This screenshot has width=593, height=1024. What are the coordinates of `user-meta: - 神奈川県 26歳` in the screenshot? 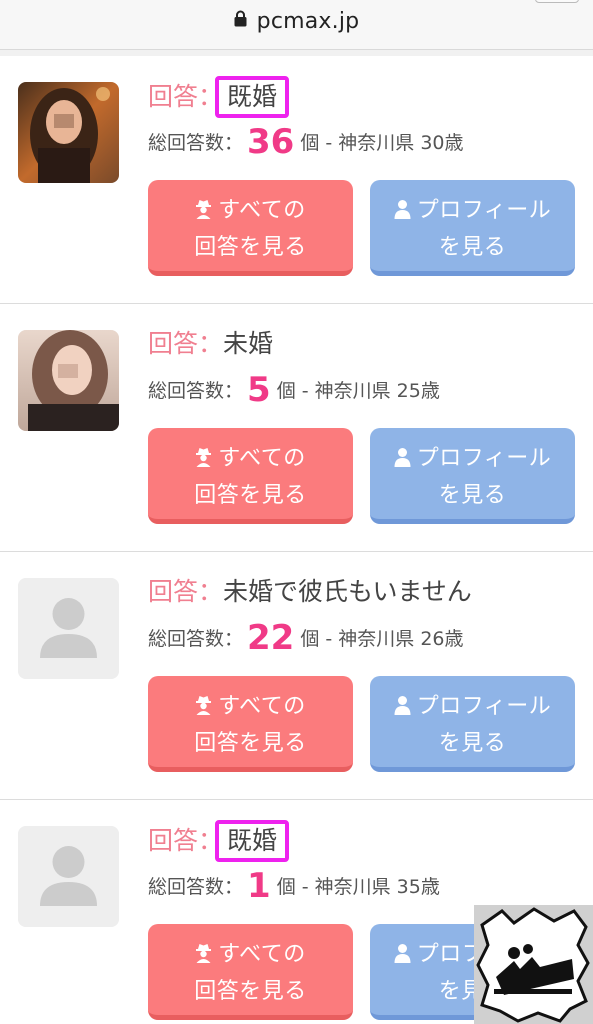 It's located at (394, 639).